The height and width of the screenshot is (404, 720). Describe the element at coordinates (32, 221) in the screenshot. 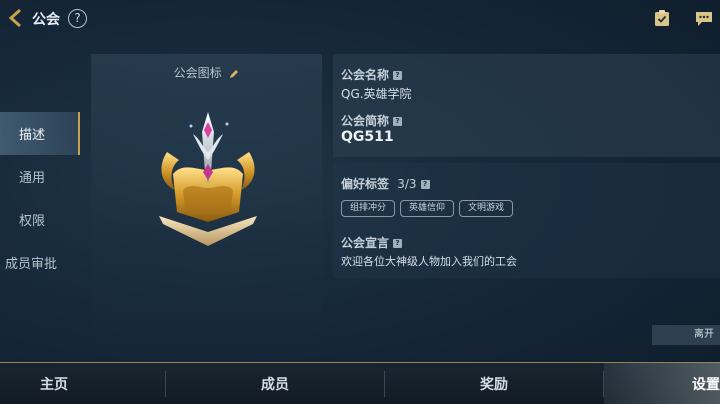

I see `nav-item-label: 权限` at that location.